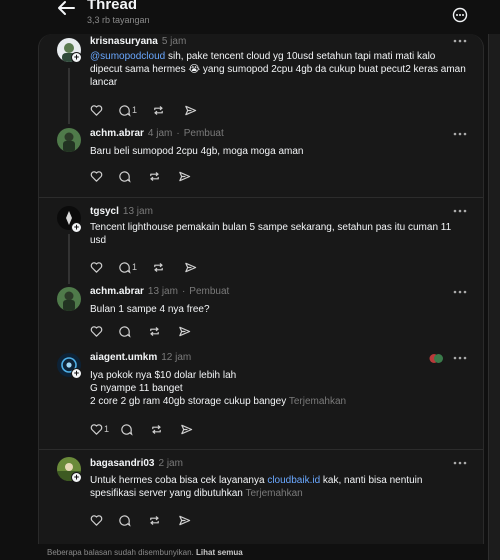 The height and width of the screenshot is (560, 500). Describe the element at coordinates (203, 133) in the screenshot. I see `author-badge: Pembuat` at that location.